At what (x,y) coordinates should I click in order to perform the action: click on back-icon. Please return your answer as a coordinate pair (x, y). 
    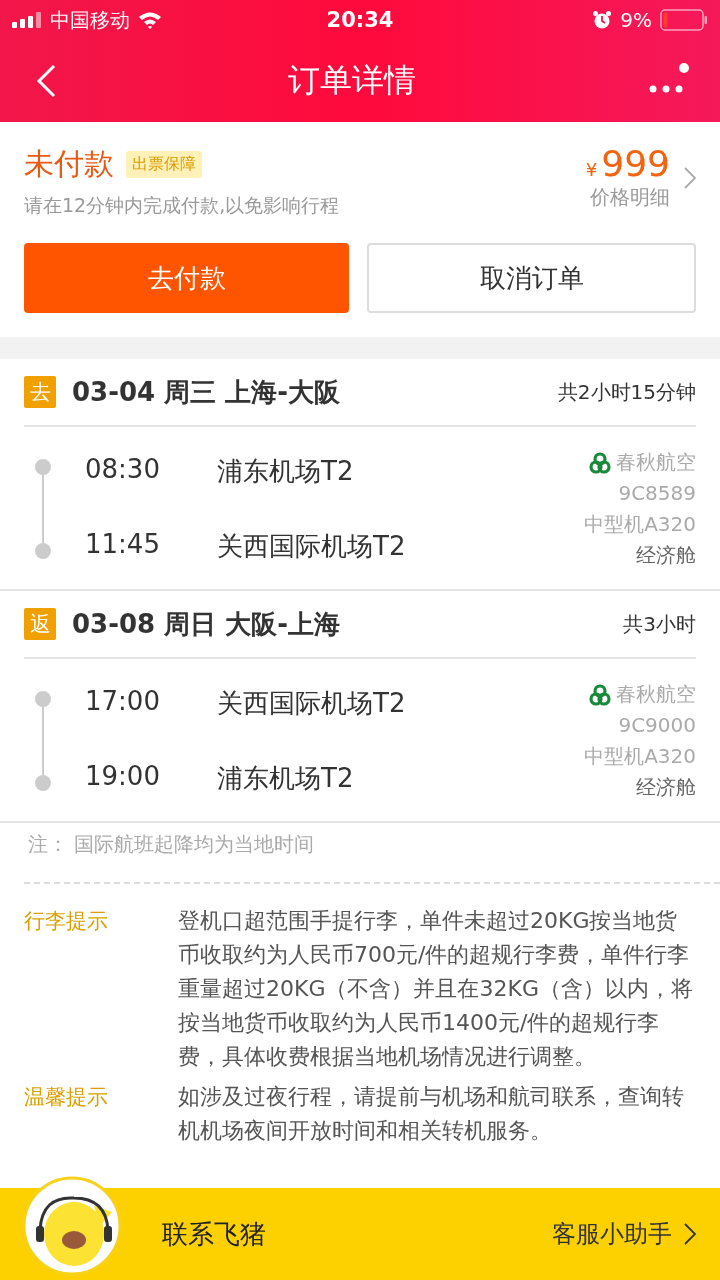
    Looking at the image, I should click on (46, 81).